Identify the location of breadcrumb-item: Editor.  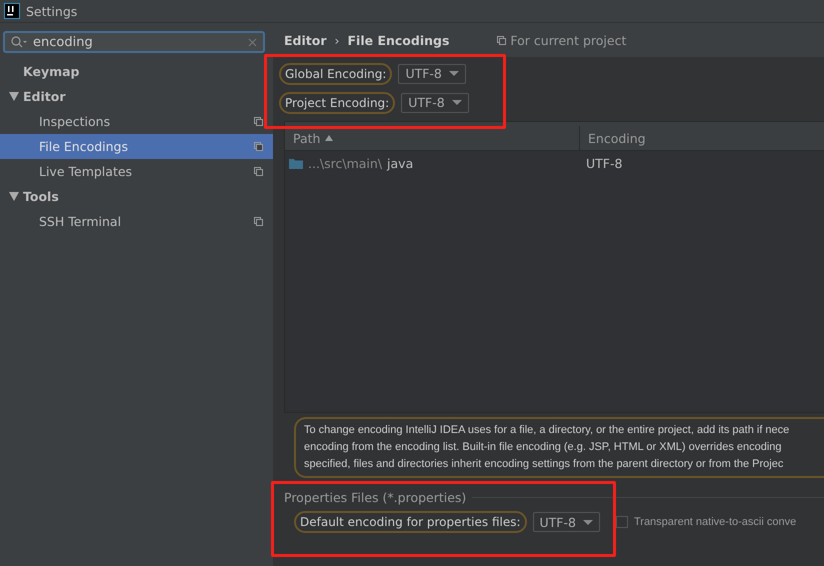
(305, 40).